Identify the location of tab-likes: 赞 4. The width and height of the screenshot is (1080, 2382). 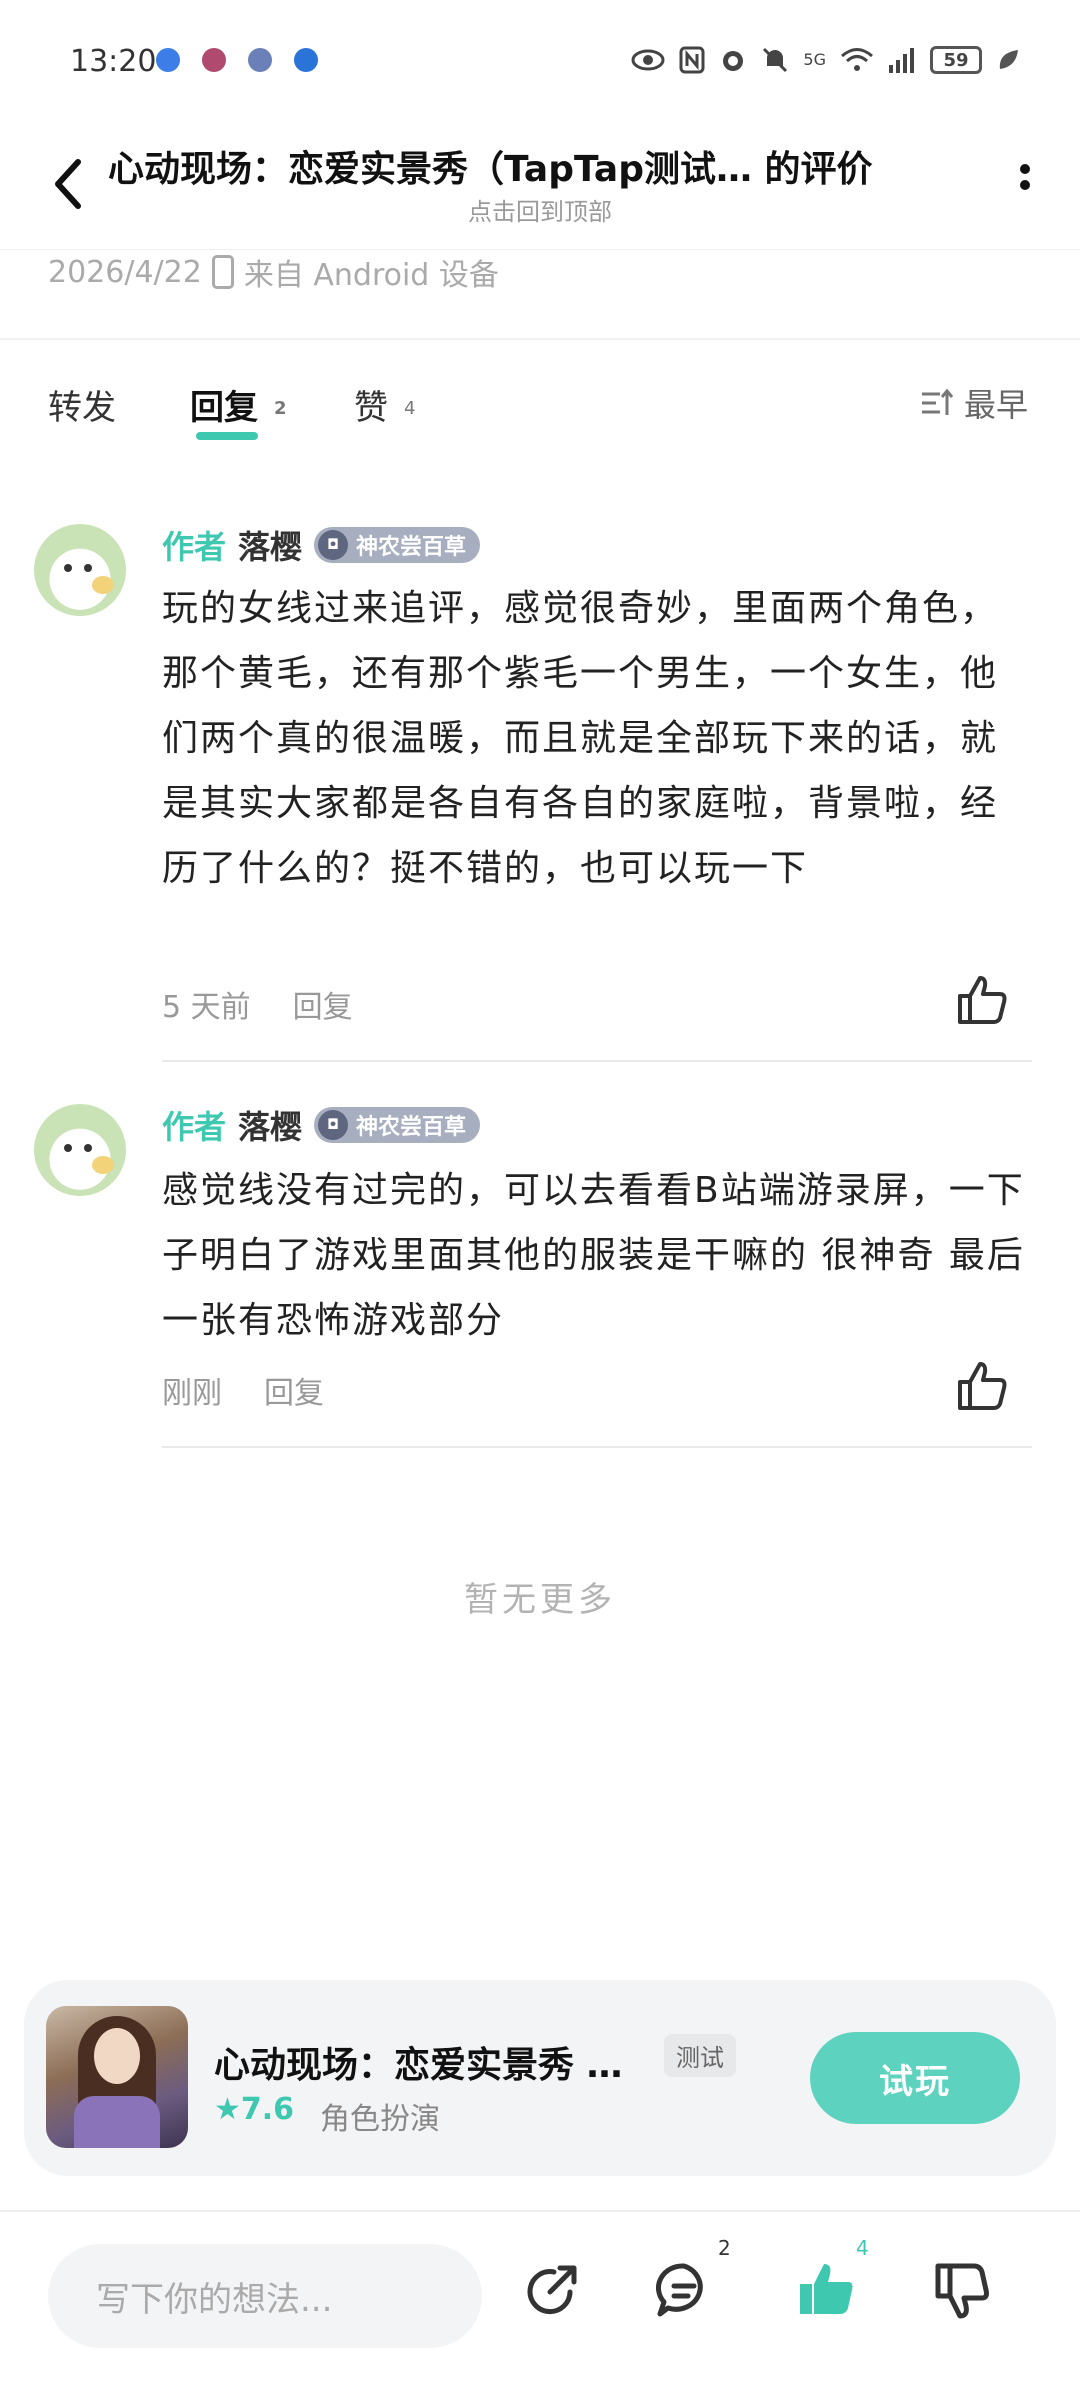
(384, 404).